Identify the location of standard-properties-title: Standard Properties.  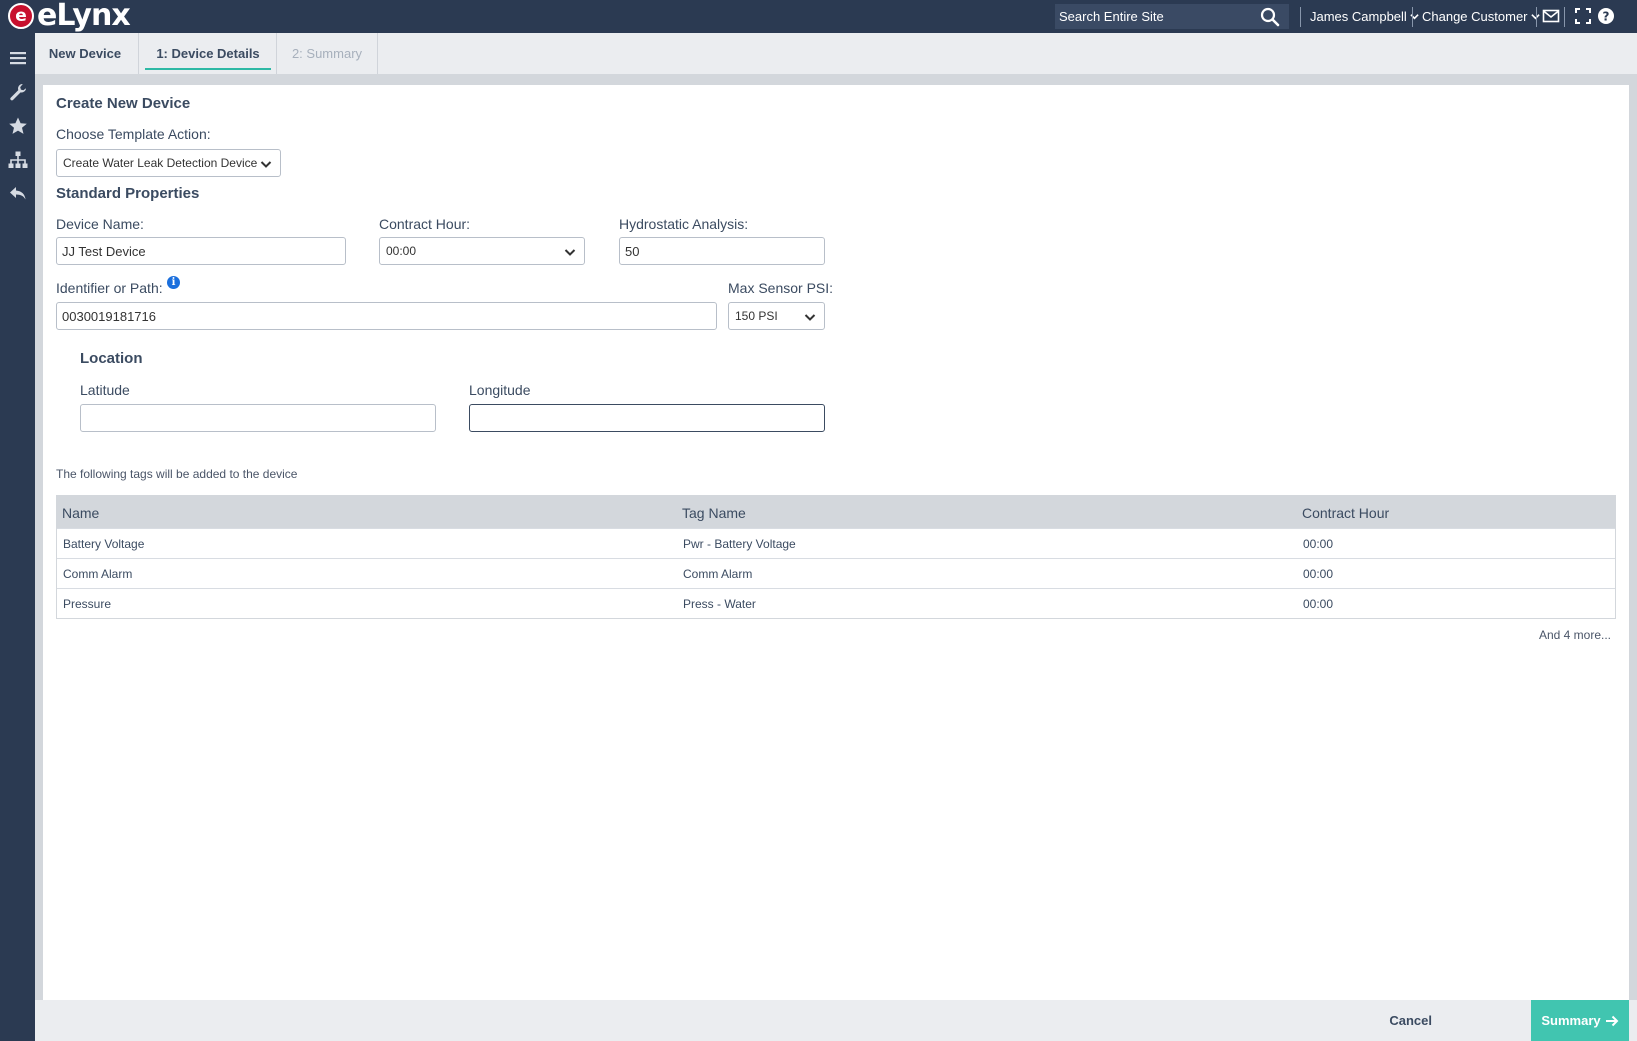
(128, 193).